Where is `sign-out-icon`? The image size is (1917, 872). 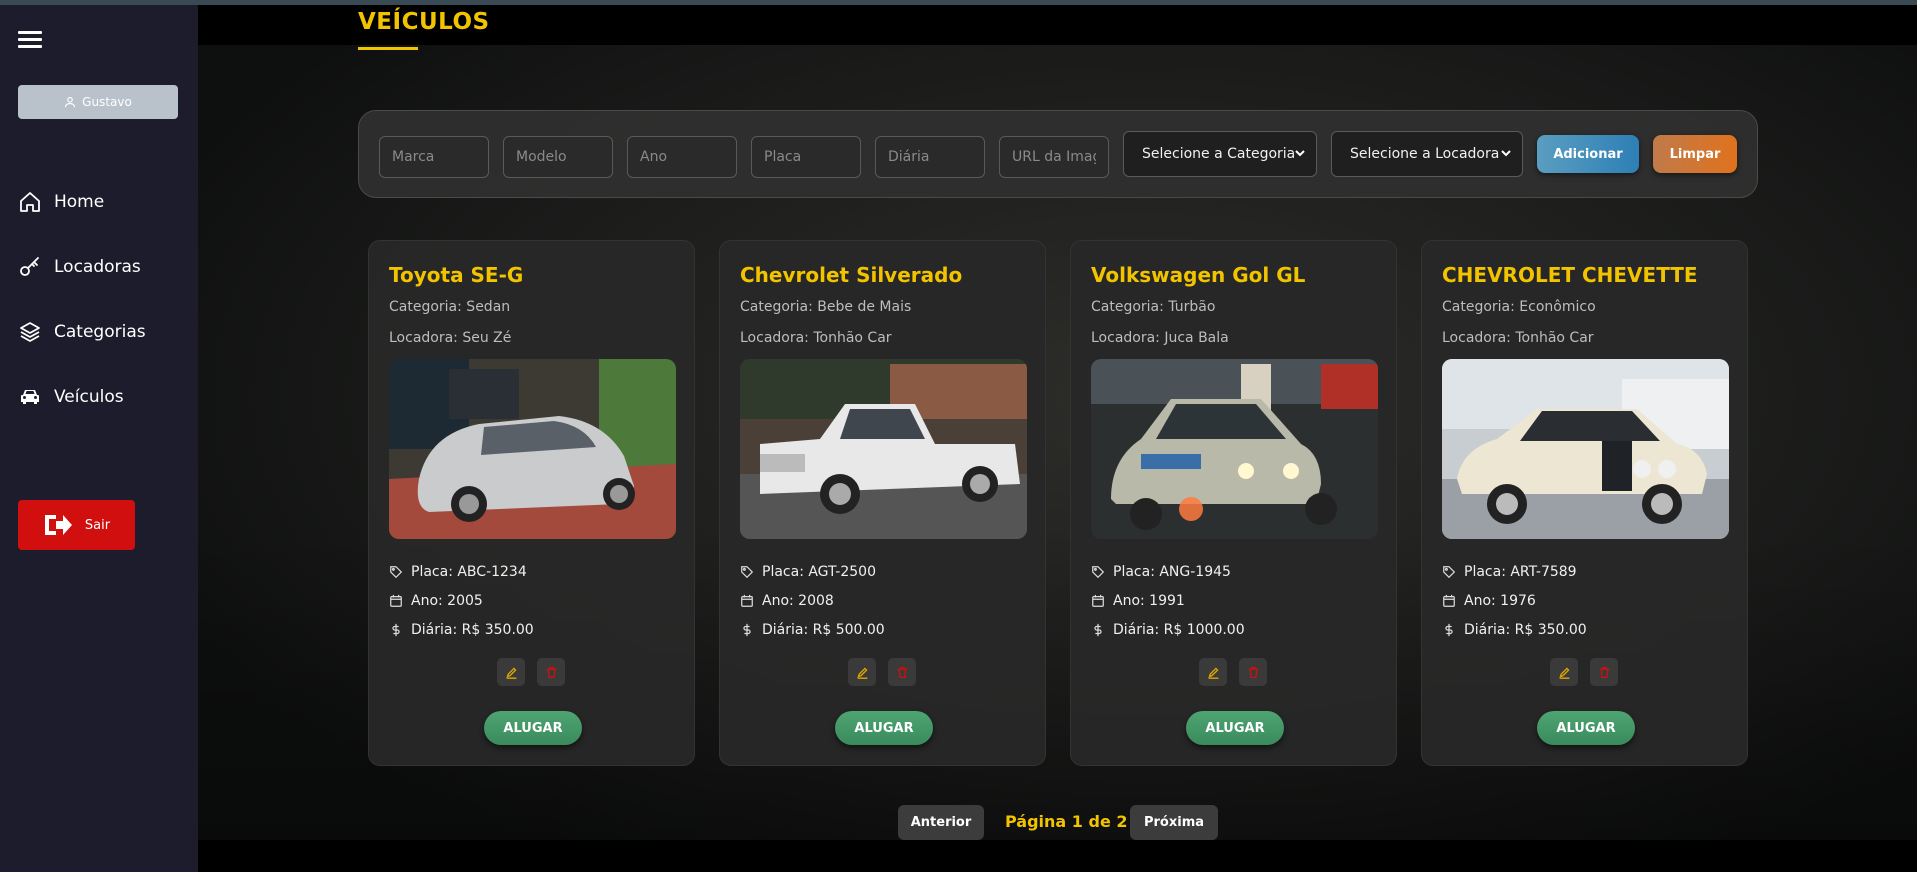 sign-out-icon is located at coordinates (58, 525).